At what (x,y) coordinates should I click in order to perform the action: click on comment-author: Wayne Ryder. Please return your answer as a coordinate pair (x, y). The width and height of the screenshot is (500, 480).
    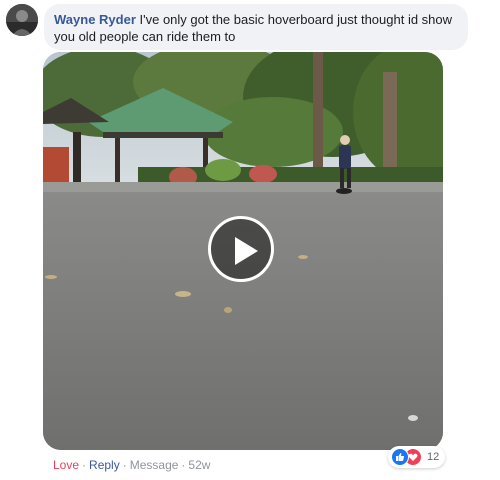
    Looking at the image, I should click on (95, 19).